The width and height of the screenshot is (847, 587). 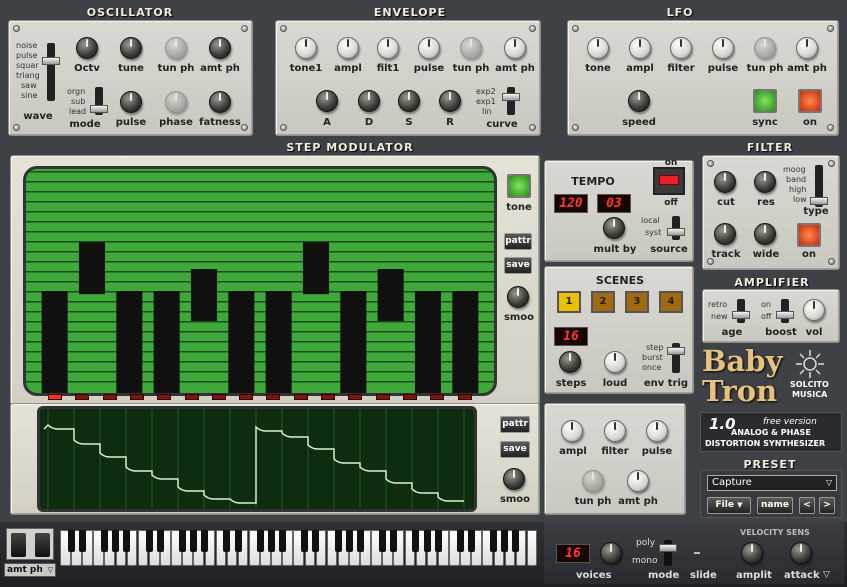 I want to click on curve-opt-lin: lin, so click(x=487, y=112).